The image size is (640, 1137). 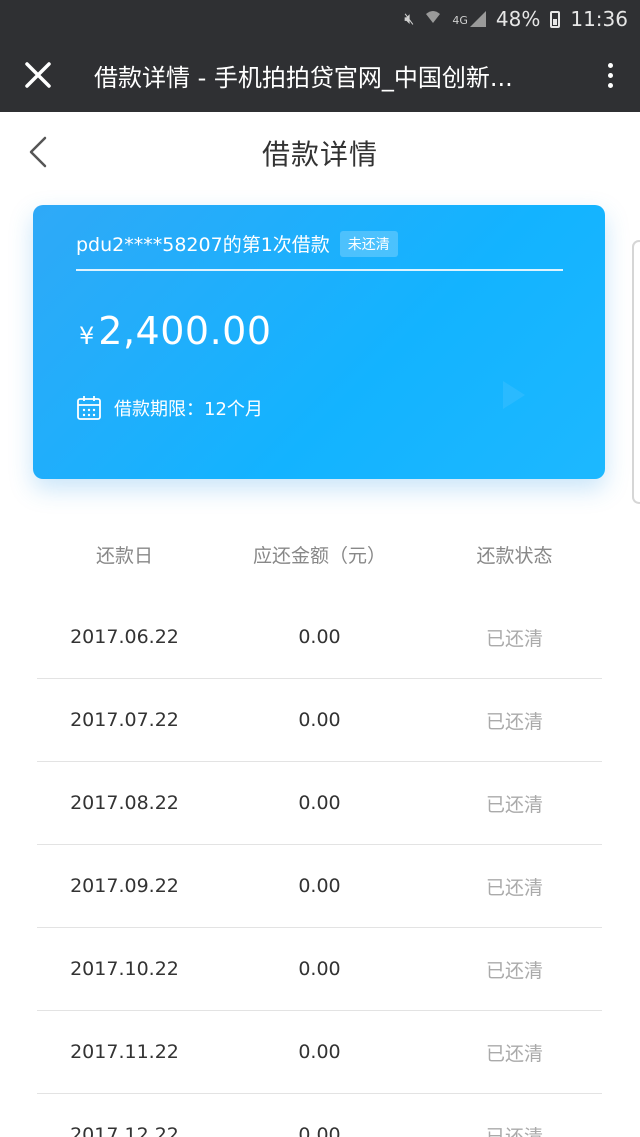 I want to click on loan-card-header: pdu2****58207的第1次借款 未还清, so click(x=237, y=243).